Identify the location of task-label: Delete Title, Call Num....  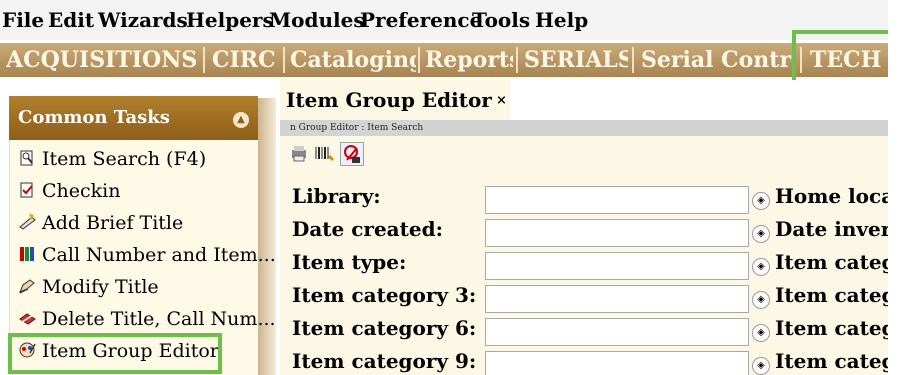
(159, 319).